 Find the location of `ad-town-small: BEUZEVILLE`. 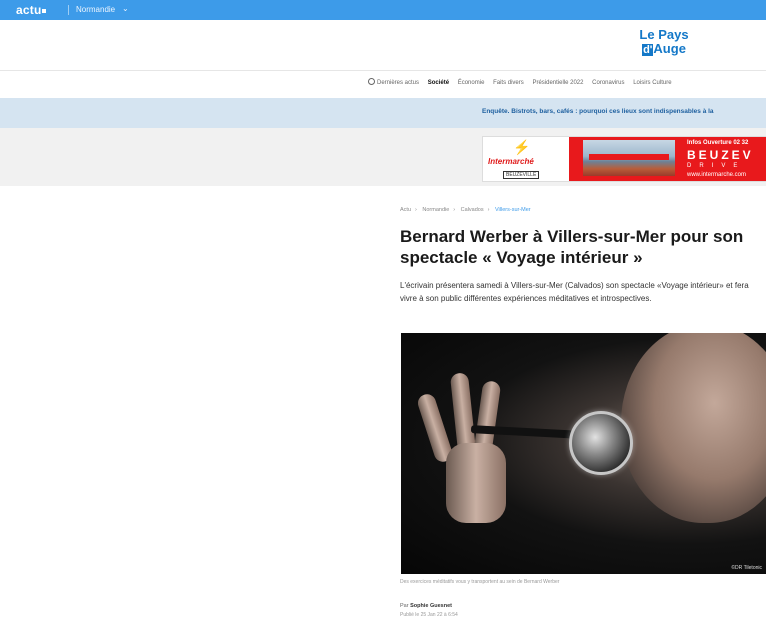

ad-town-small: BEUZEVILLE is located at coordinates (521, 175).